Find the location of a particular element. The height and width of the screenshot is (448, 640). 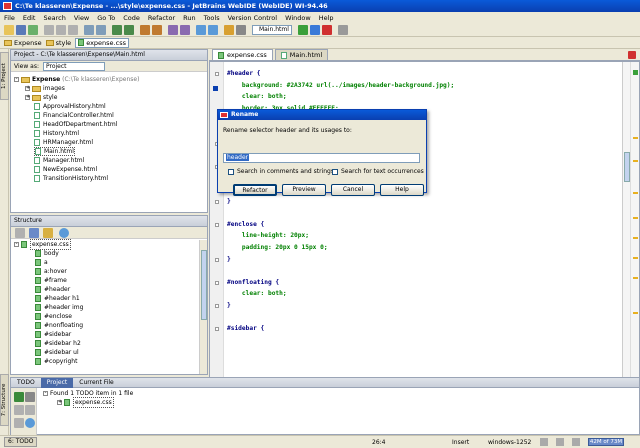

structure-item: #header is located at coordinates (52, 289).